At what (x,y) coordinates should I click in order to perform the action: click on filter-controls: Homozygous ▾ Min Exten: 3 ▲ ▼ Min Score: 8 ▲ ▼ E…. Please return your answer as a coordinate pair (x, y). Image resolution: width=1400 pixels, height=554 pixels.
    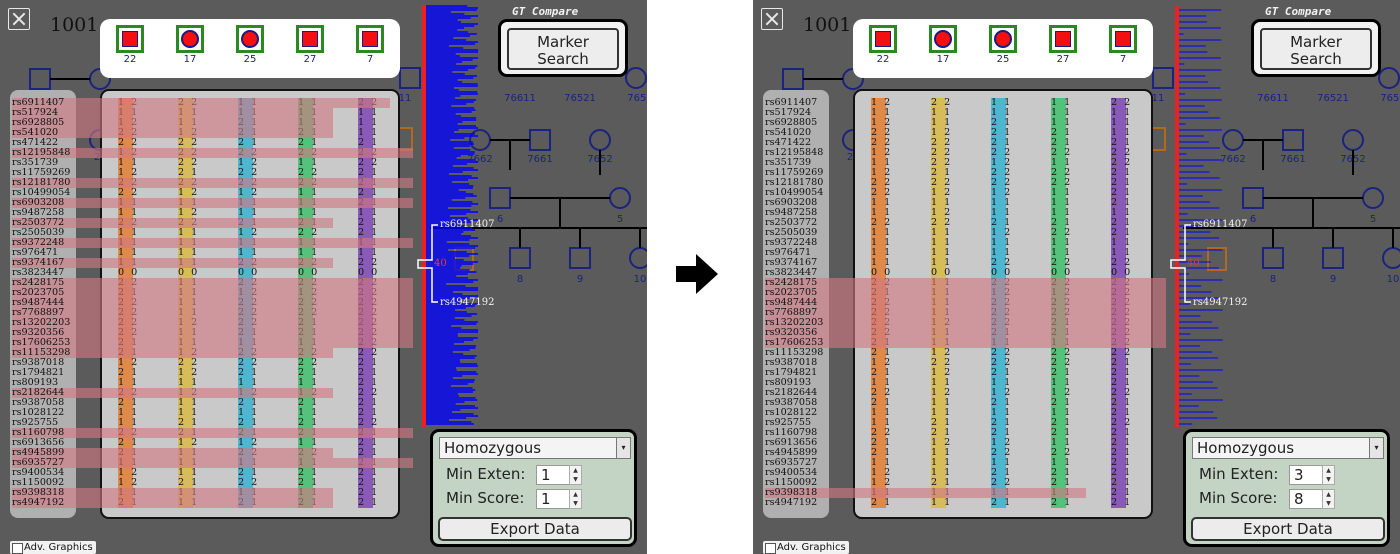
    Looking at the image, I should click on (1286, 488).